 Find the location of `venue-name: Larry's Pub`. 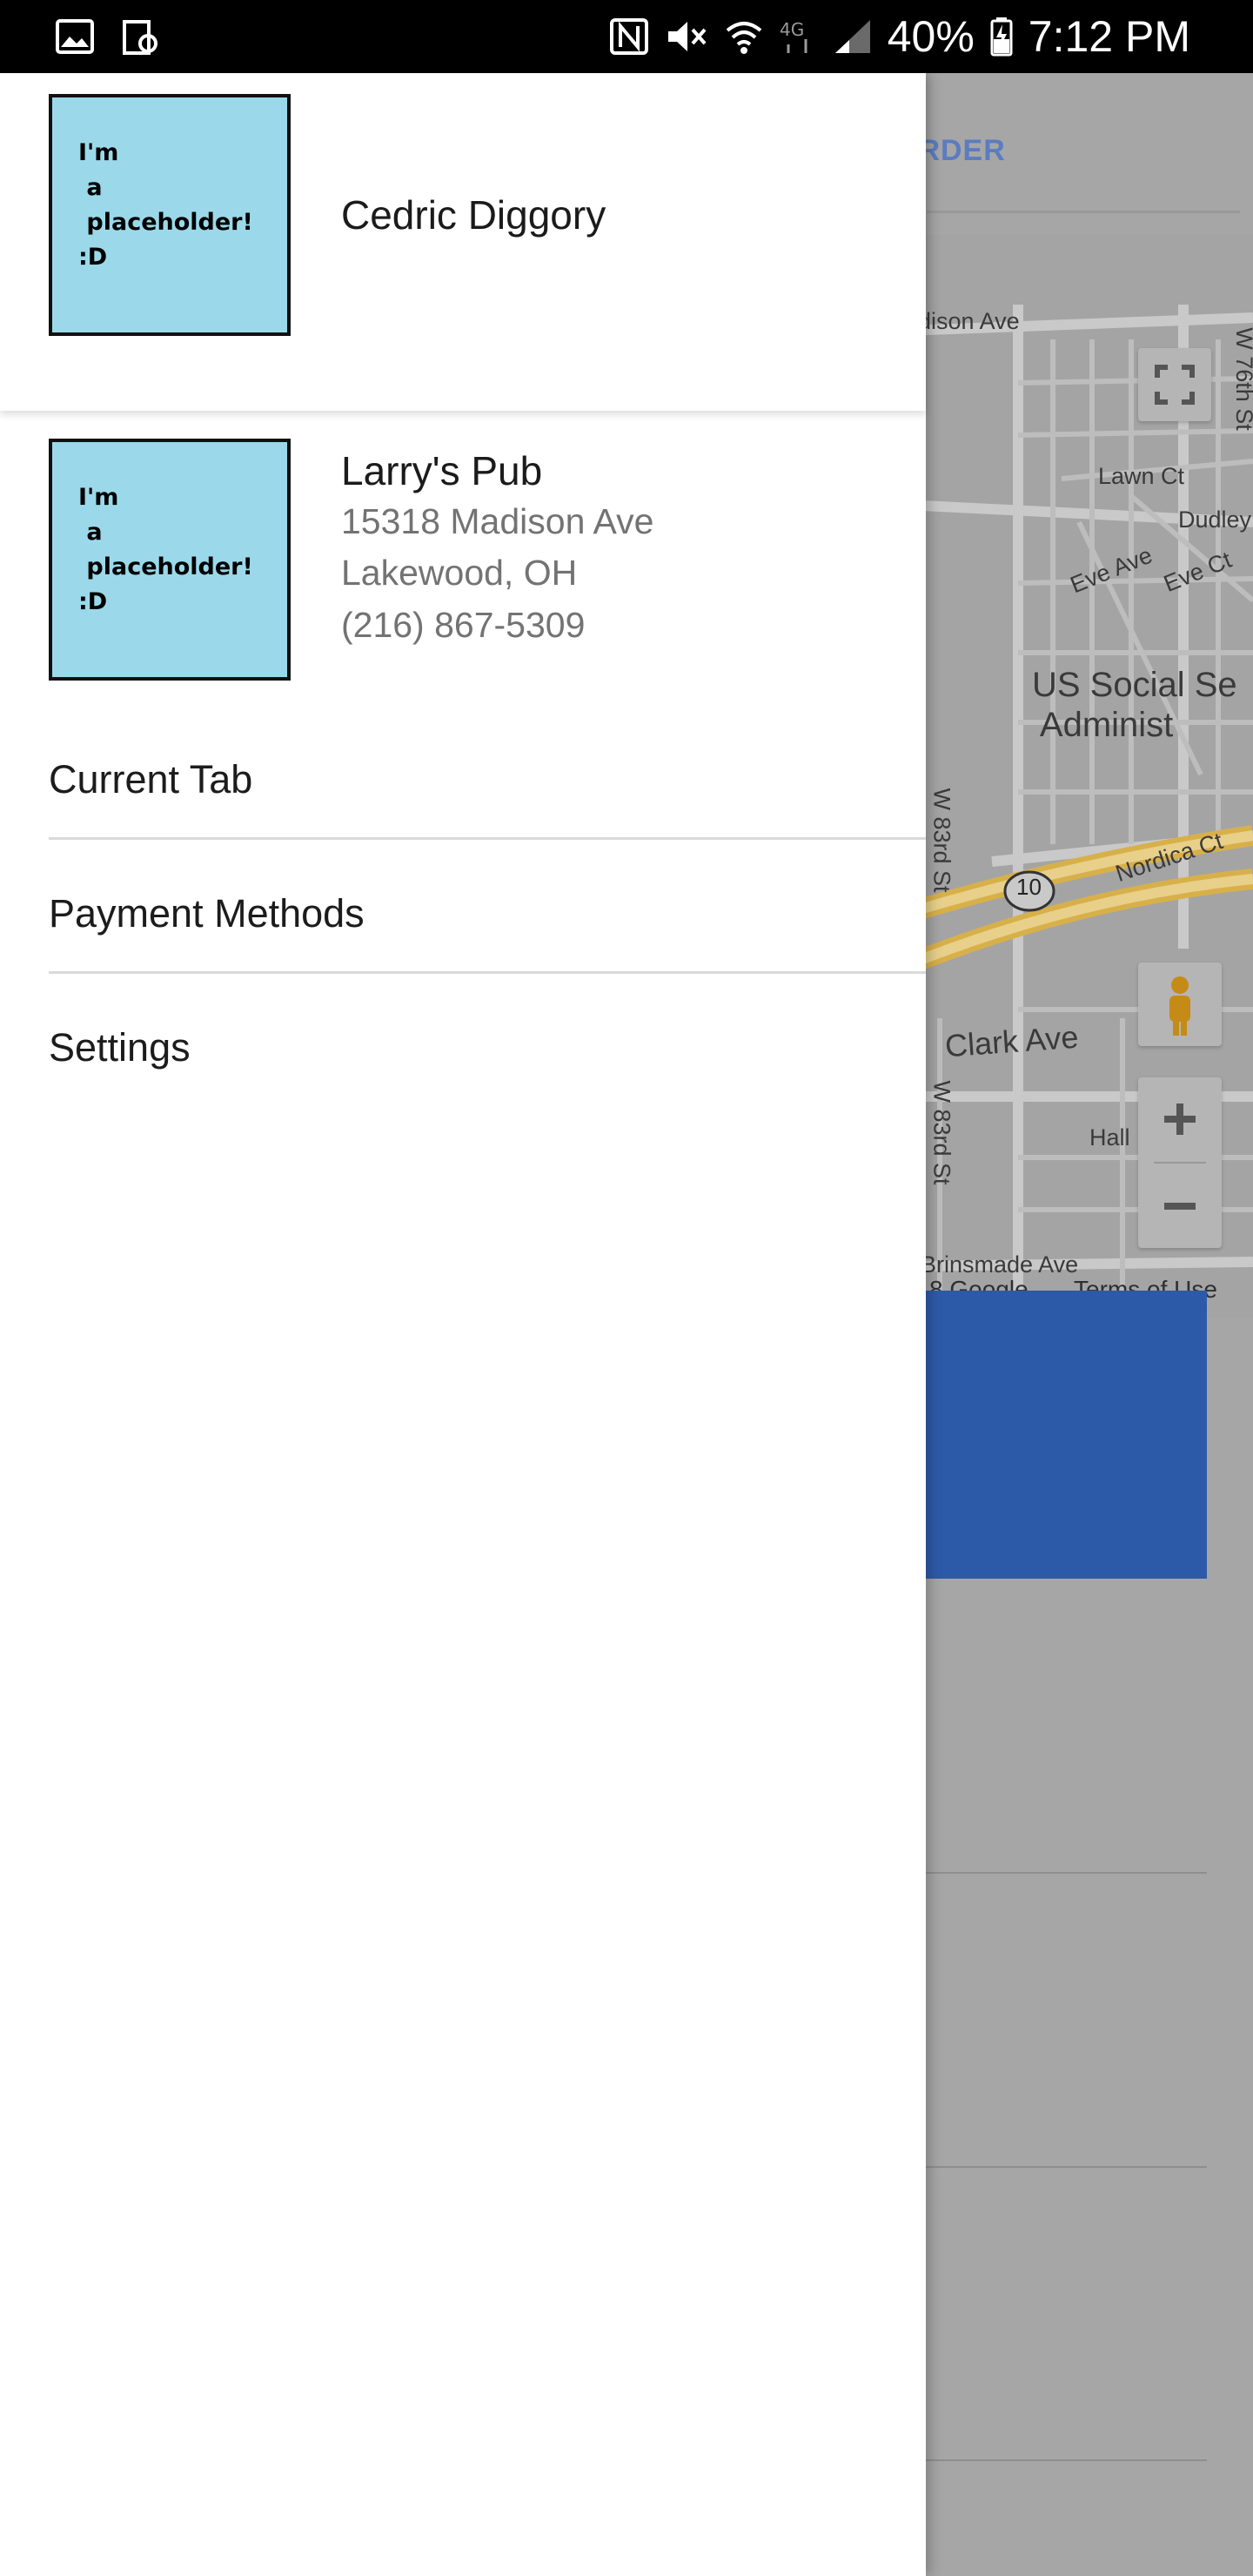

venue-name: Larry's Pub is located at coordinates (442, 470).